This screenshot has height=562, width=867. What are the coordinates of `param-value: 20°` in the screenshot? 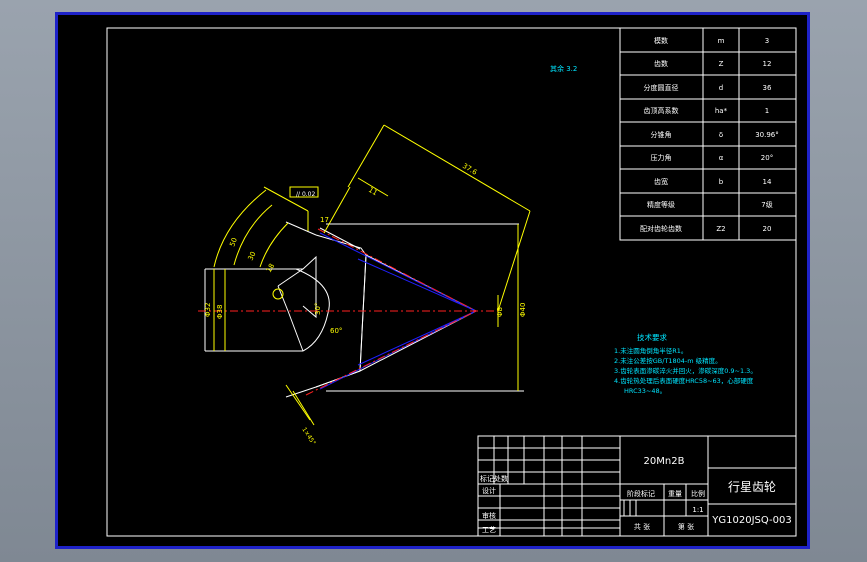 It's located at (767, 158).